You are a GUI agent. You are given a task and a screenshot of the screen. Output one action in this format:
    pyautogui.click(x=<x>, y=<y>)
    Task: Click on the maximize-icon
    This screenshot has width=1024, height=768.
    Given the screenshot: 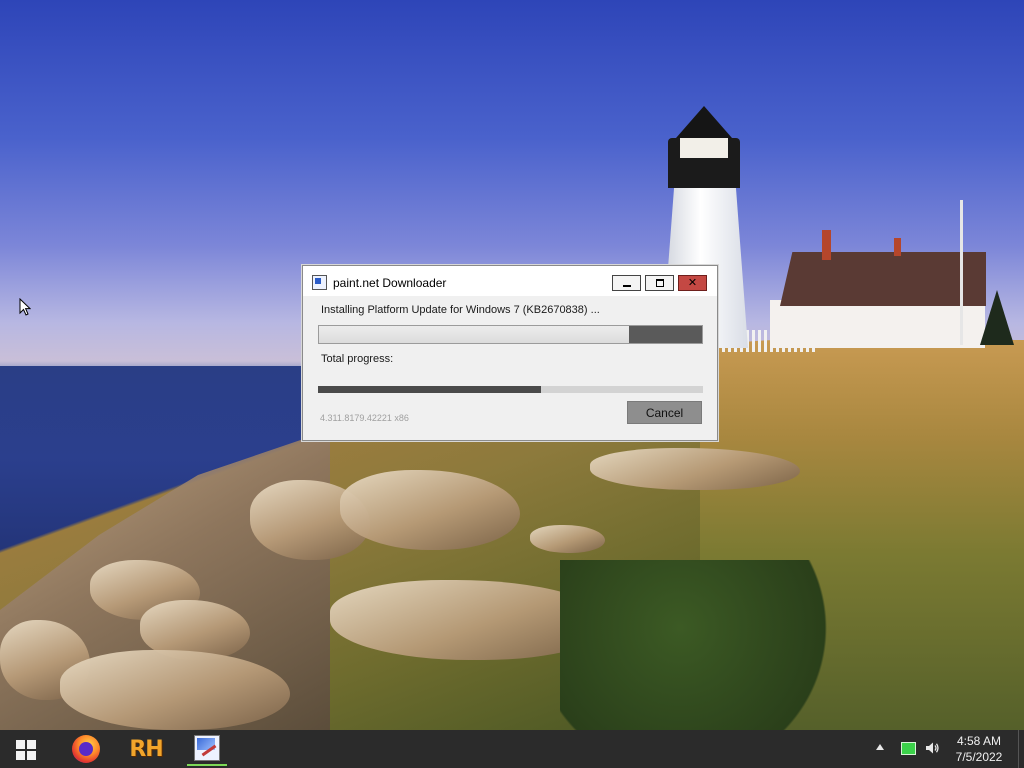 What is the action you would take?
    pyautogui.click(x=659, y=283)
    